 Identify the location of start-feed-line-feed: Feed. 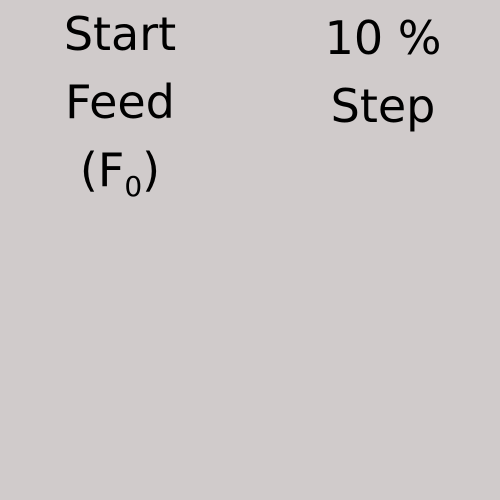
(120, 102).